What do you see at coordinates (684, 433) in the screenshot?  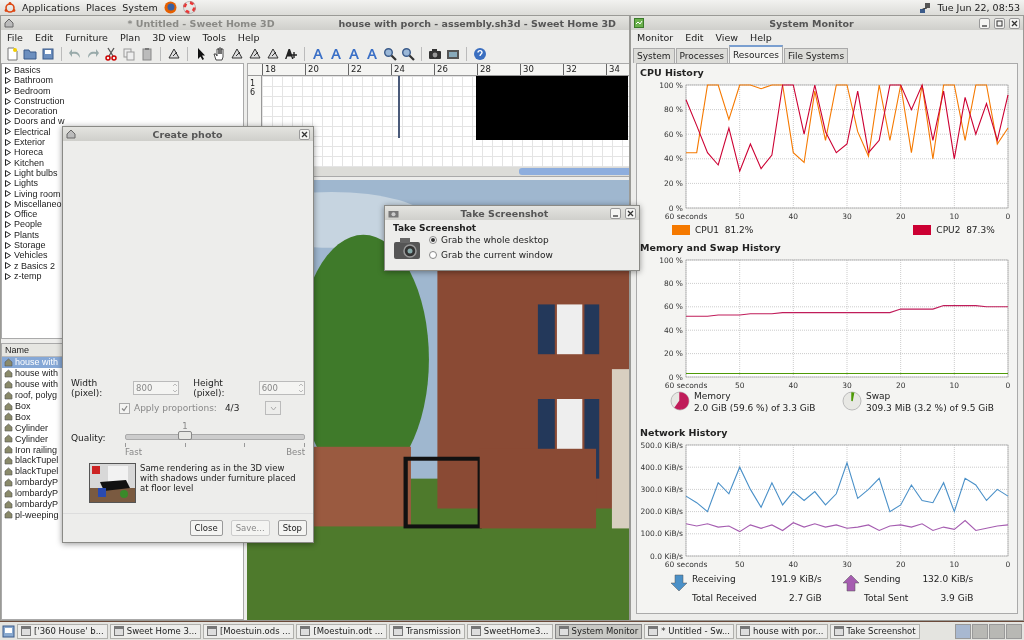 I see `section-heading: Network History` at bounding box center [684, 433].